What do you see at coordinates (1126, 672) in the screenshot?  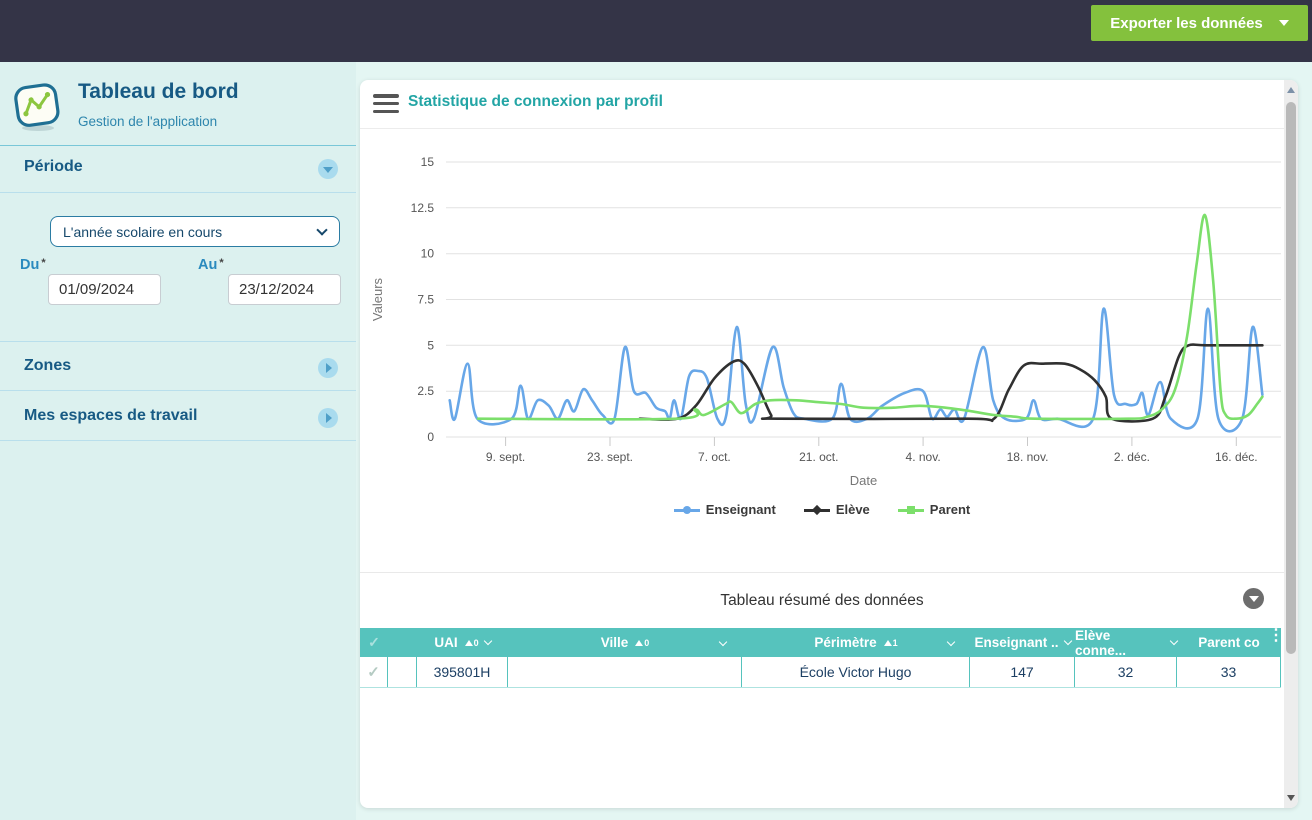 I see `cell-eleve: 32` at bounding box center [1126, 672].